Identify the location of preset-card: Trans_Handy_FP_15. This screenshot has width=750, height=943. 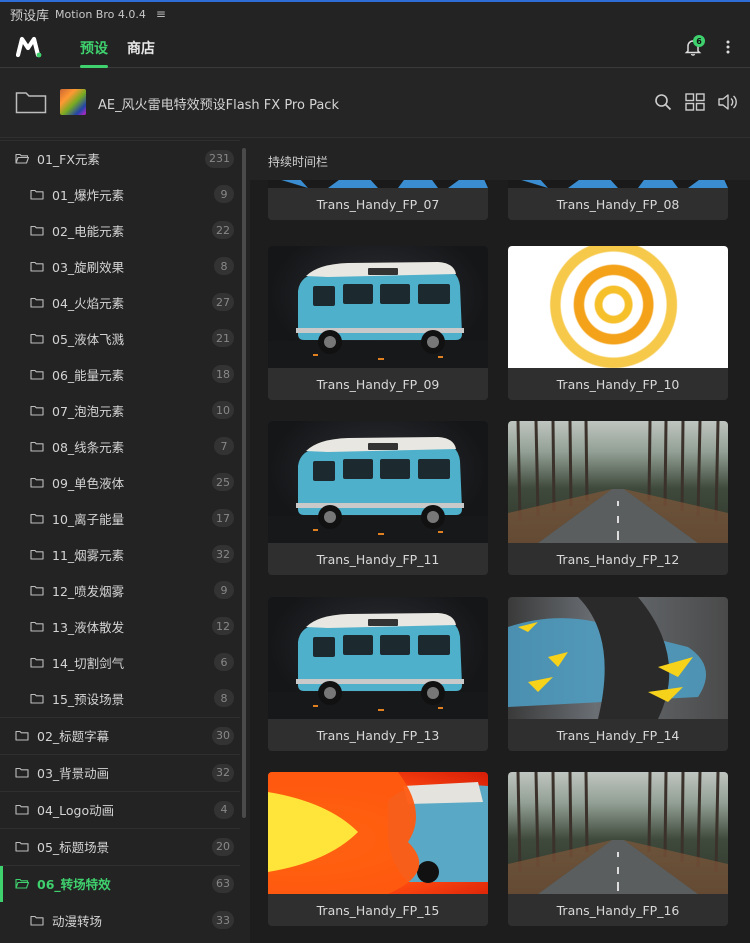
(378, 849).